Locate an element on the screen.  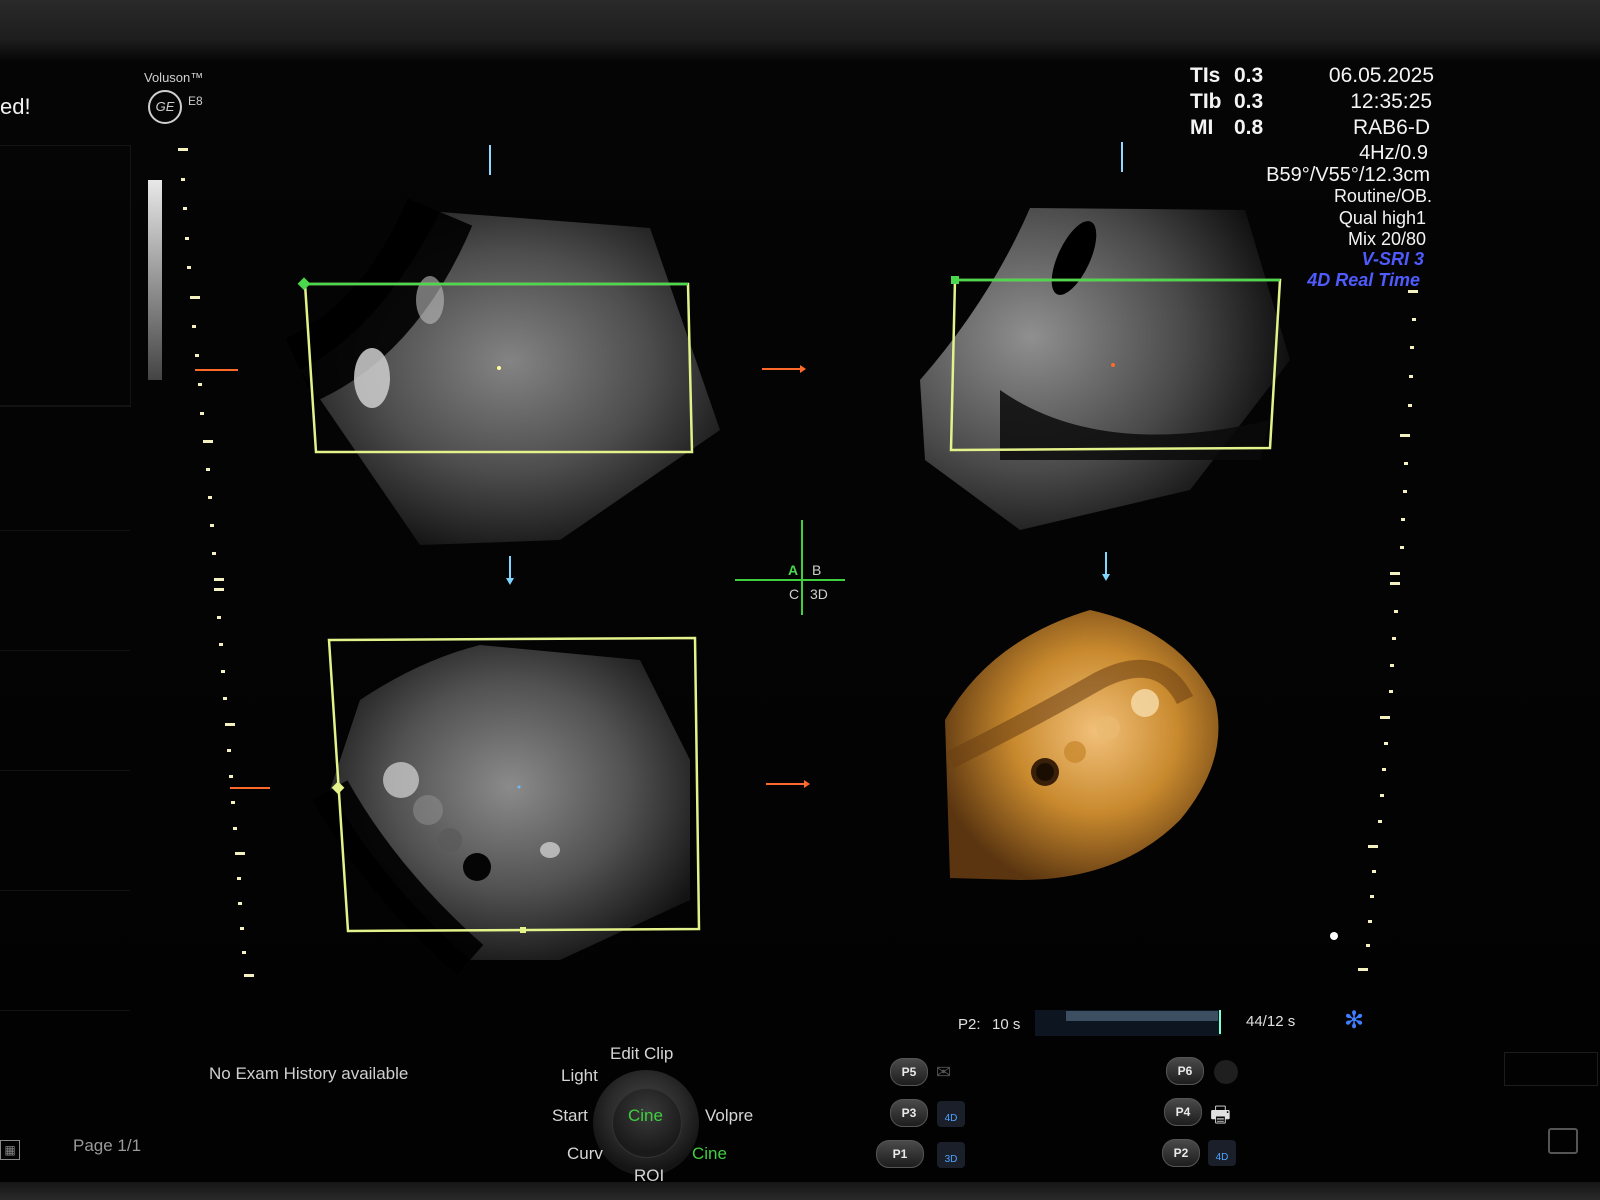
preset-p2-button: P2 is located at coordinates (1181, 1153).